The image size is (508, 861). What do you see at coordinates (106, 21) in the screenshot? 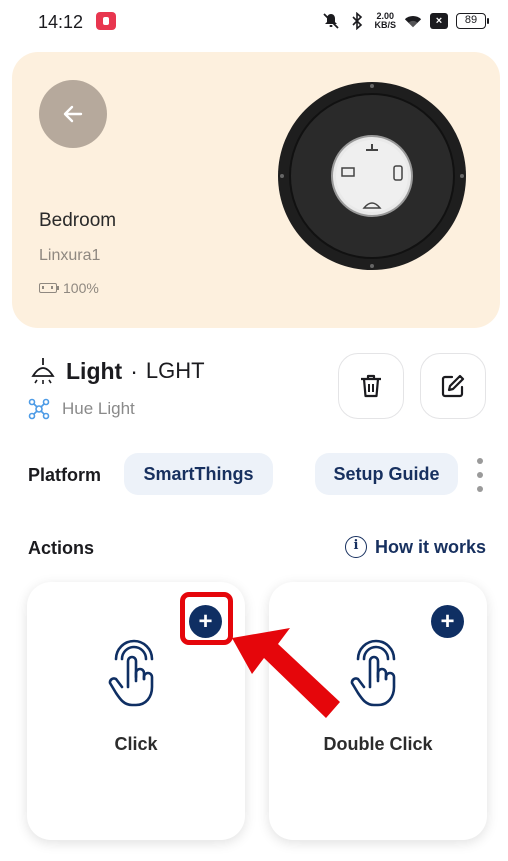
I see `screen-record-icon` at bounding box center [106, 21].